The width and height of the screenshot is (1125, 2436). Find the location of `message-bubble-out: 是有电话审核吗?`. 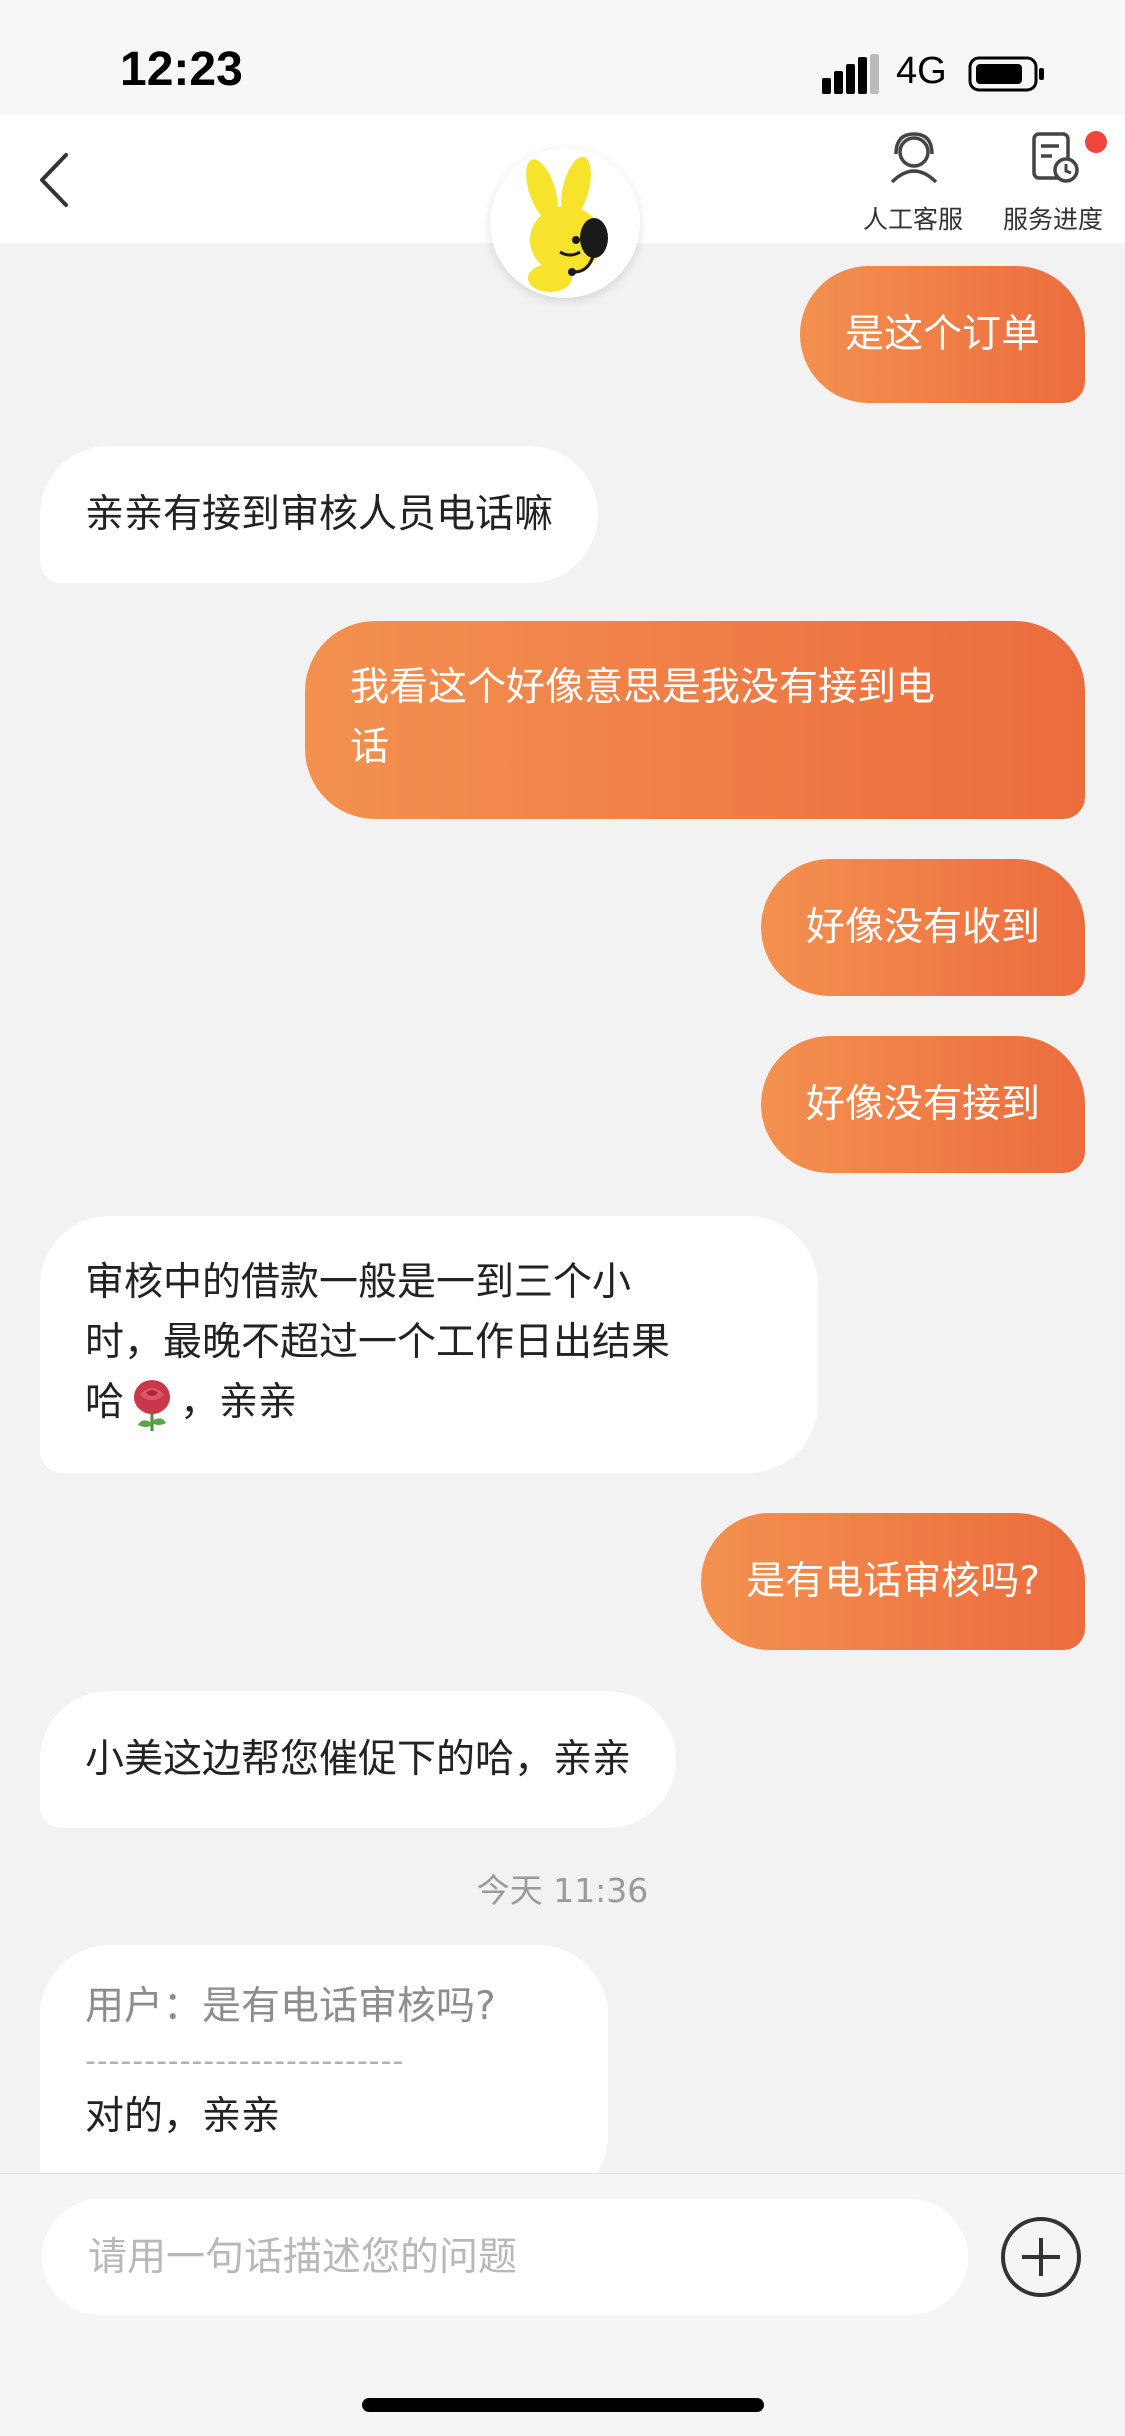

message-bubble-out: 是有电话审核吗? is located at coordinates (893, 1581).